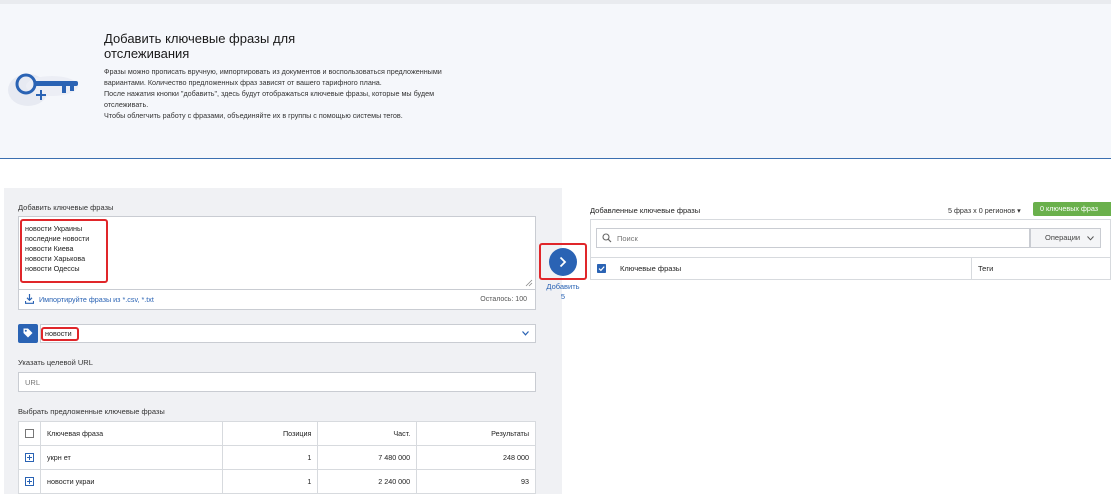 This screenshot has width=1111, height=494. I want to click on import-file-link: Импортируйте фразы из *.csv, *.txt, so click(96, 299).